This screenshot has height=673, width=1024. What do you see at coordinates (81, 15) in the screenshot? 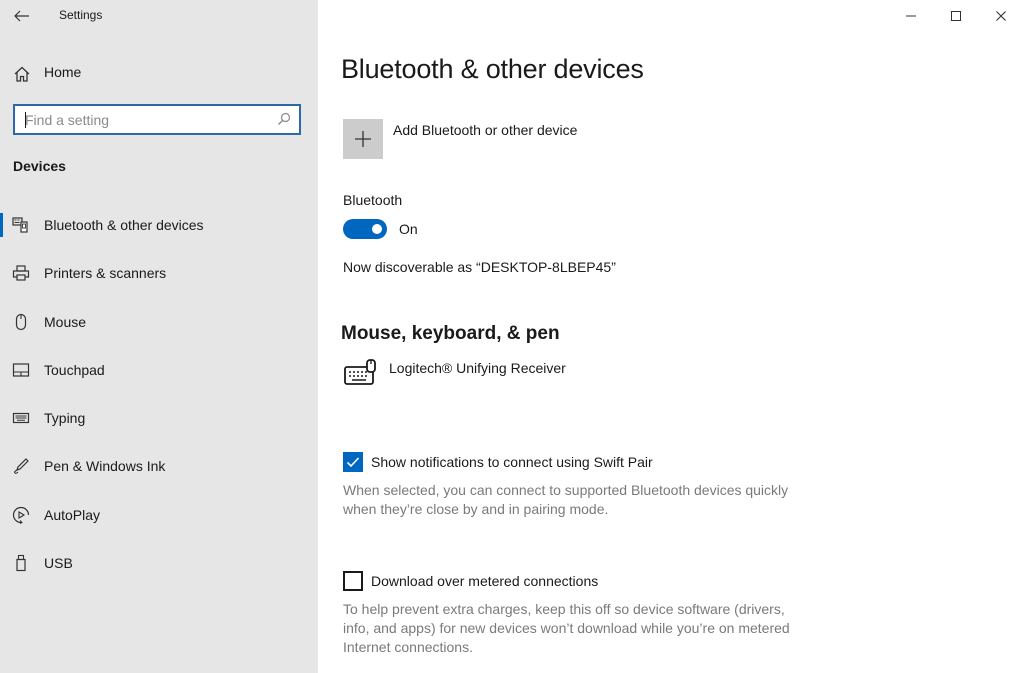
I see `window-title: Settings` at bounding box center [81, 15].